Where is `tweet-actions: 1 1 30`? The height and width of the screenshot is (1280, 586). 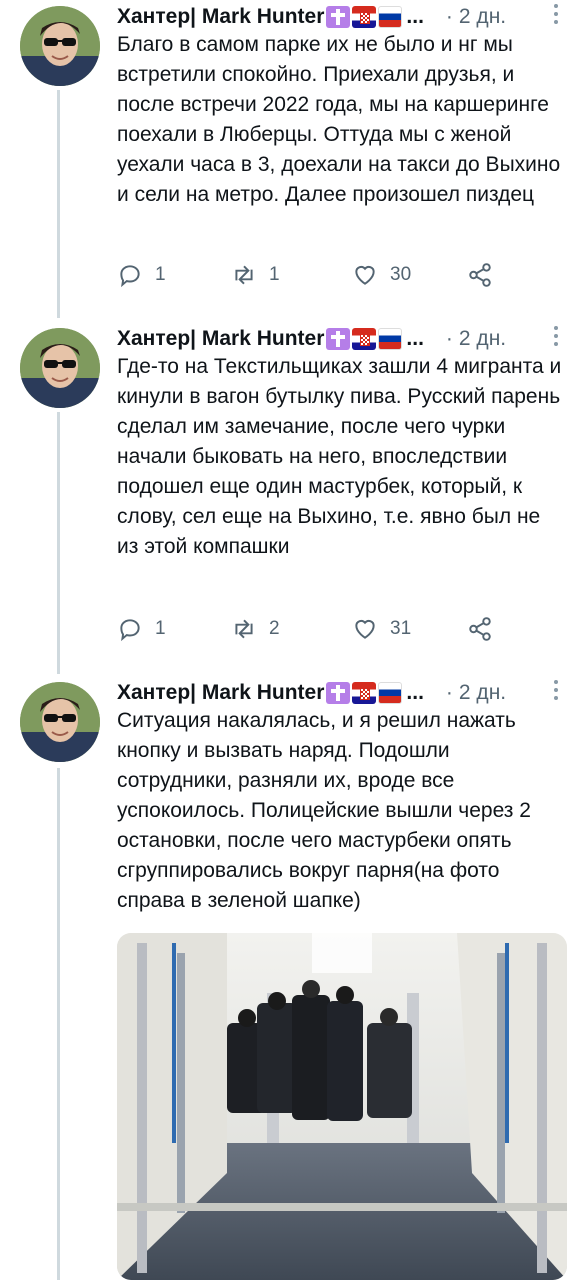 tweet-actions: 1 1 30 is located at coordinates (317, 277).